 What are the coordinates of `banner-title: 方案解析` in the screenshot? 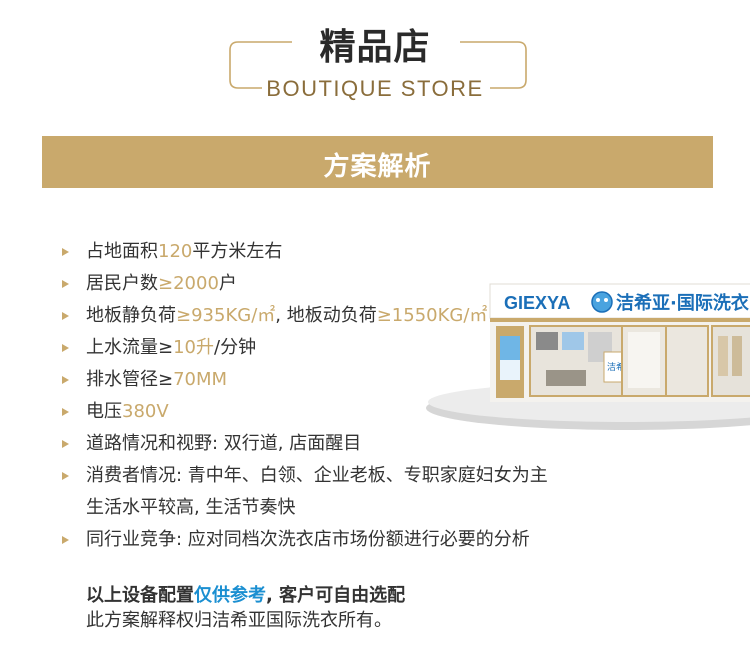 It's located at (377, 167).